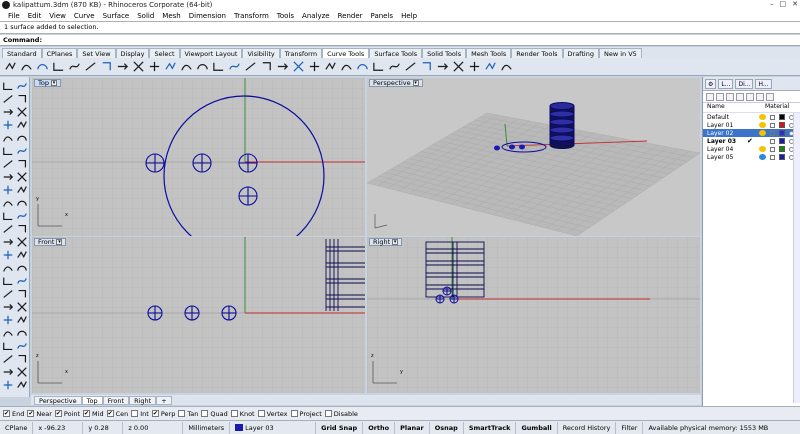  I want to click on join-icon, so click(8, 242).